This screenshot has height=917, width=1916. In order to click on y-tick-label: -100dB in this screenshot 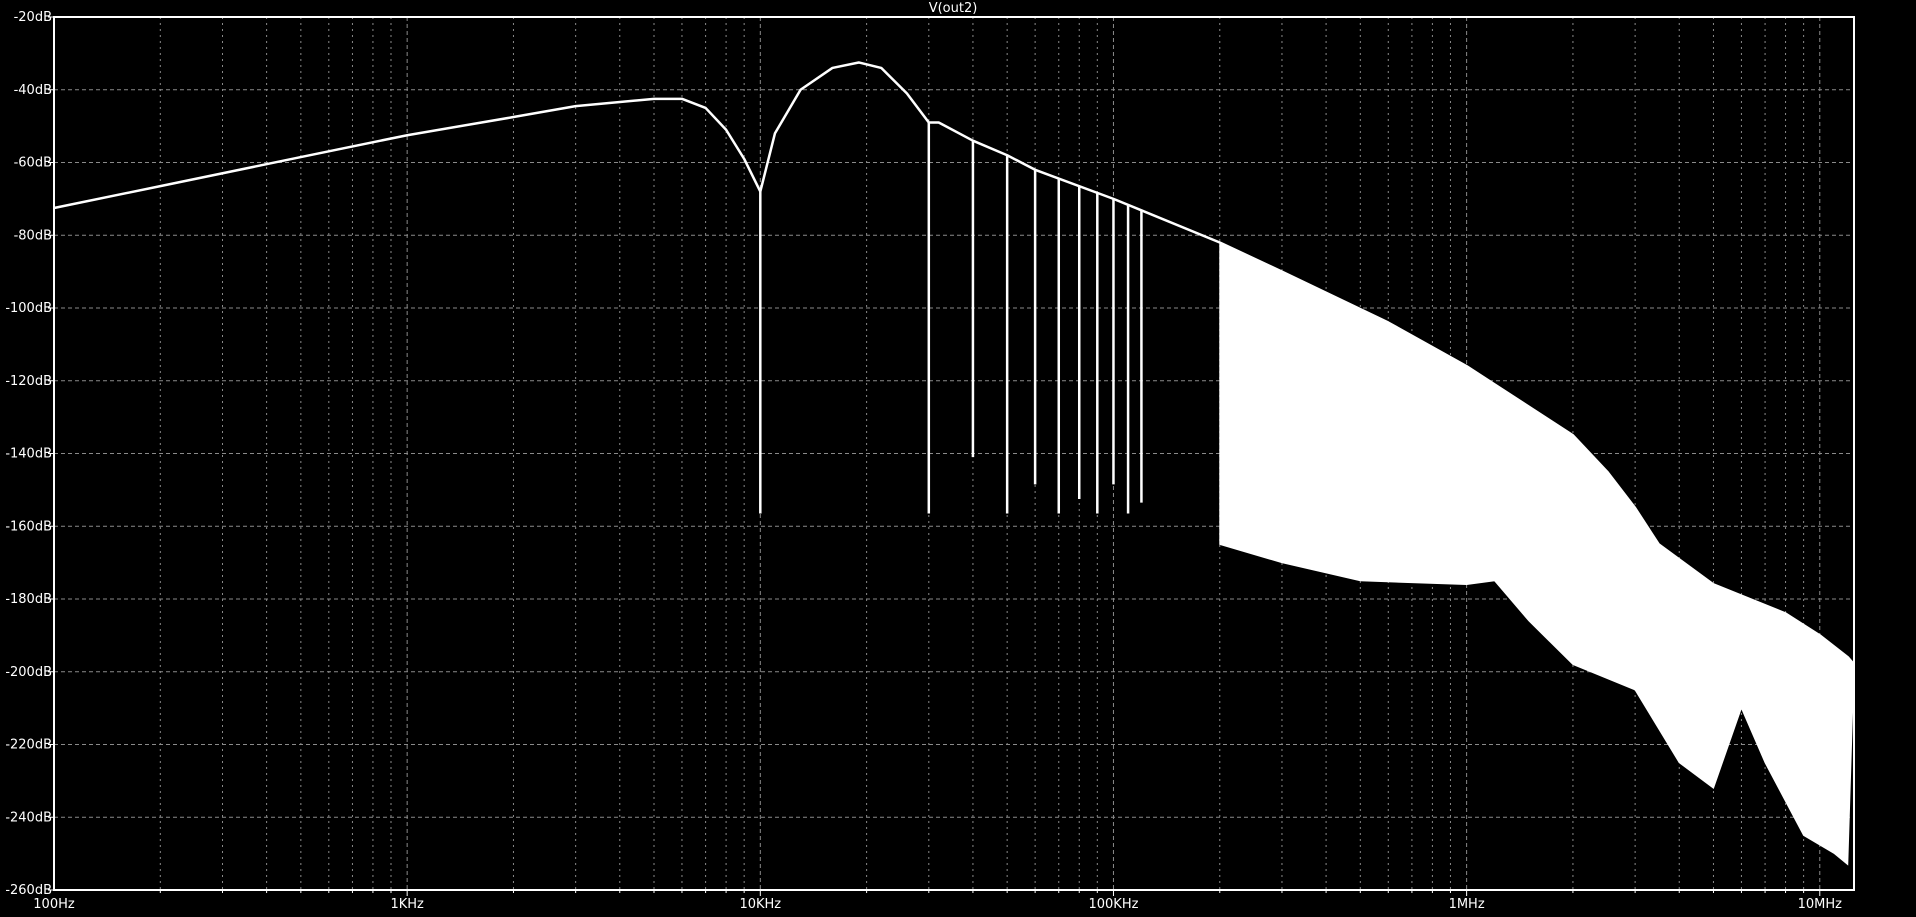, I will do `click(28, 308)`.